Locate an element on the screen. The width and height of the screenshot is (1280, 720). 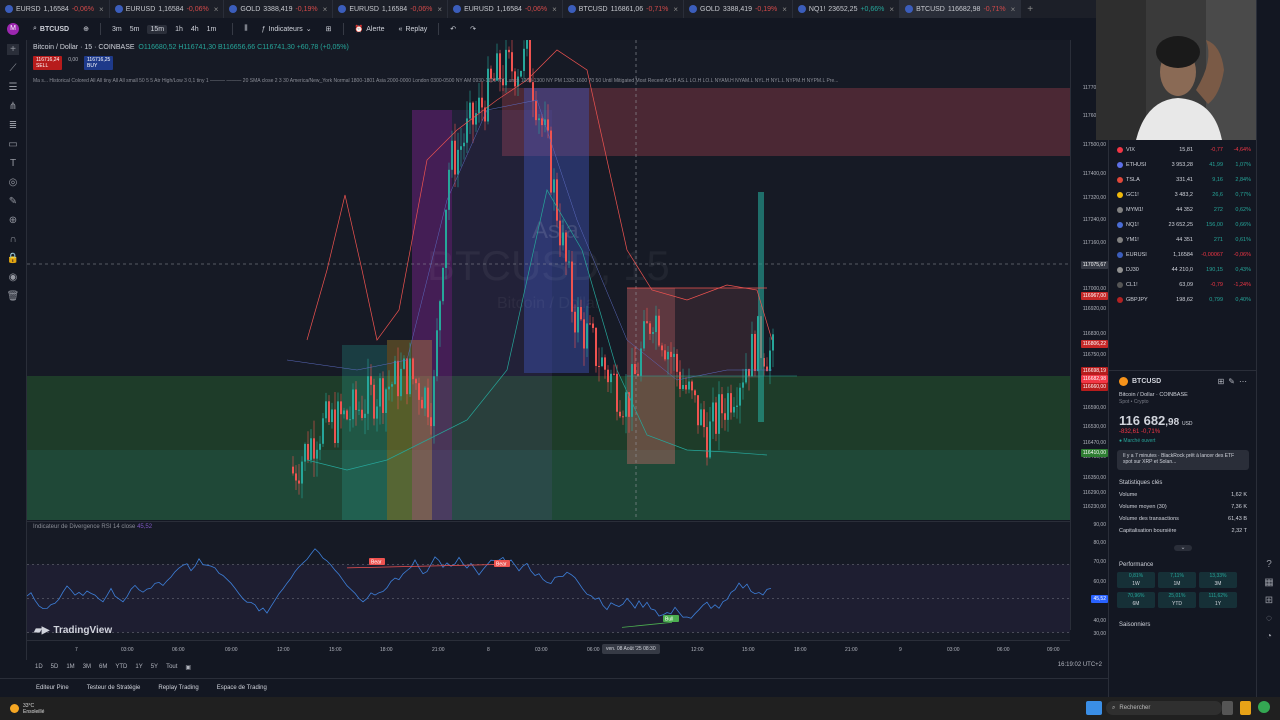
chat-button: ◌ is located at coordinates (1268, 618).